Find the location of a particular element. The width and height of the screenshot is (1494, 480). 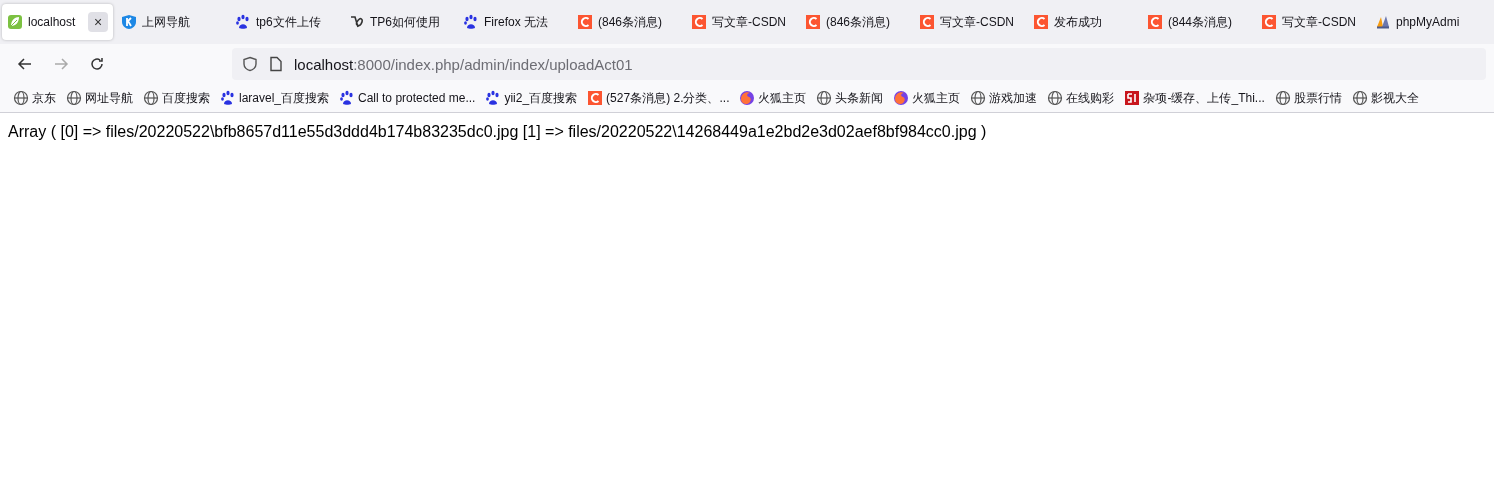

bookmark-item: 百度搜索 is located at coordinates (176, 98).